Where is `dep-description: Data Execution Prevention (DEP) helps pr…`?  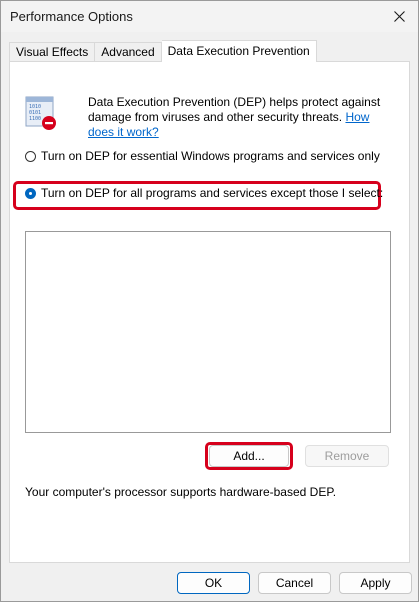 dep-description: Data Execution Prevention (DEP) helps pr… is located at coordinates (238, 117).